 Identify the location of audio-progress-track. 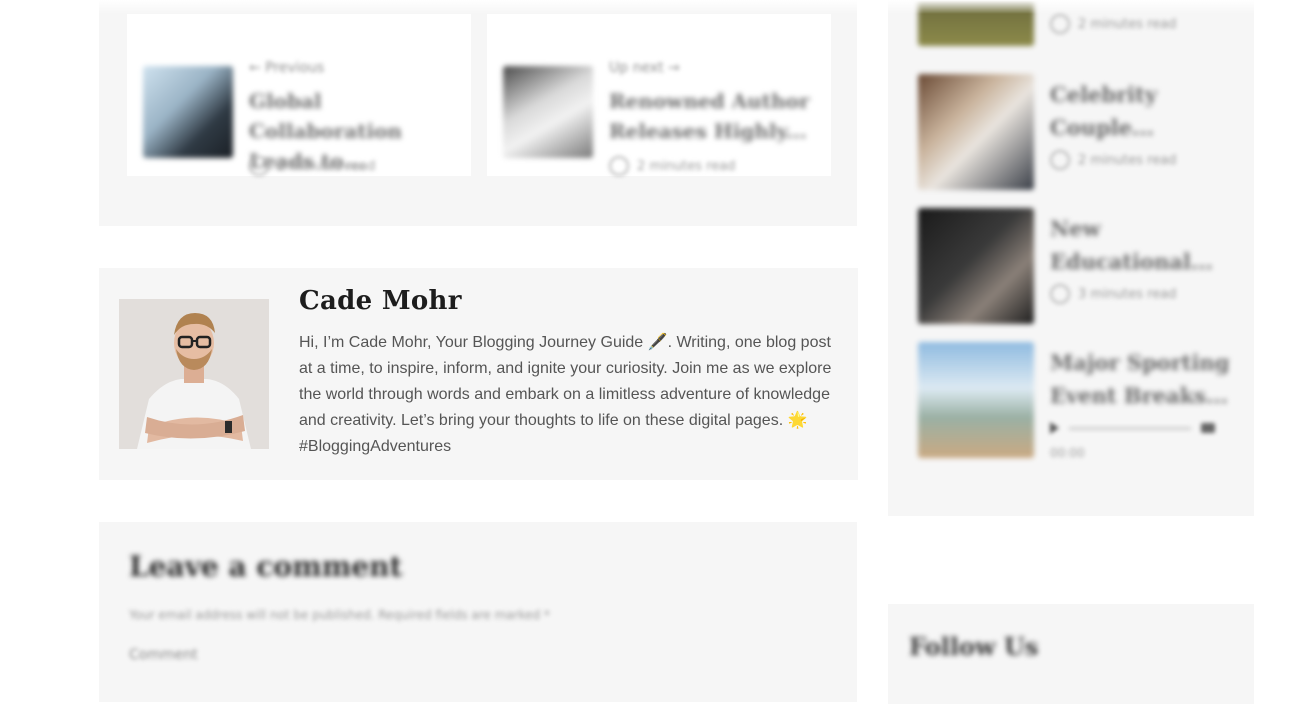
(1130, 428).